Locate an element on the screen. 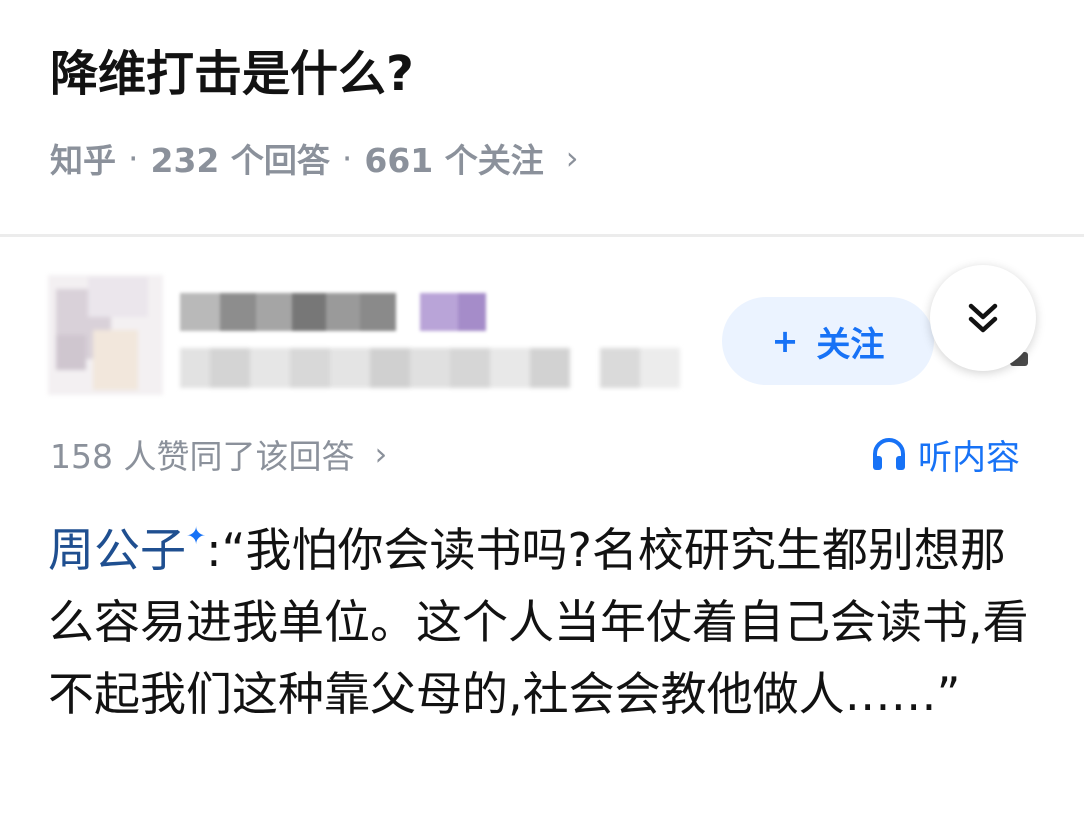 The height and width of the screenshot is (835, 1084). upvote-summary: 158 人赞同了该回答 › is located at coordinates (218, 454).